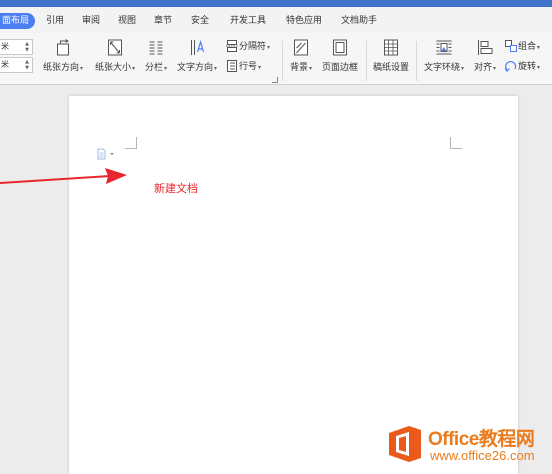  Describe the element at coordinates (107, 154) in the screenshot. I see `paragraph-layout-icon` at that location.